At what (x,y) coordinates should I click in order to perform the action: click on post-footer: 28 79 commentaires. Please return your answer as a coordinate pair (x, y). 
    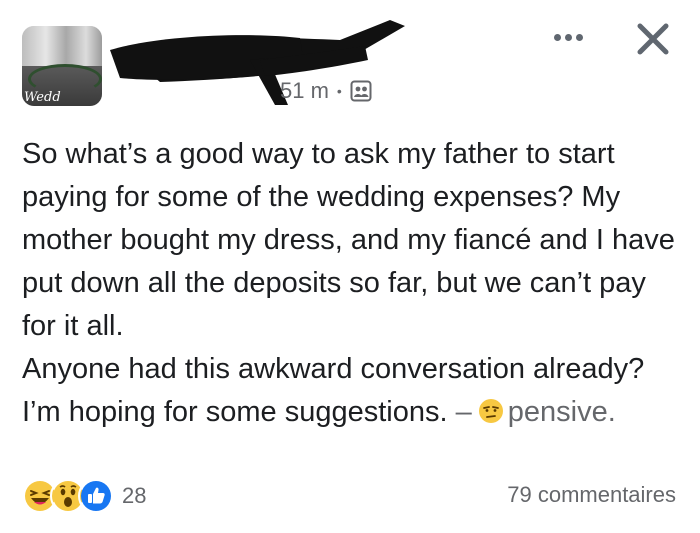
    Looking at the image, I should click on (350, 494).